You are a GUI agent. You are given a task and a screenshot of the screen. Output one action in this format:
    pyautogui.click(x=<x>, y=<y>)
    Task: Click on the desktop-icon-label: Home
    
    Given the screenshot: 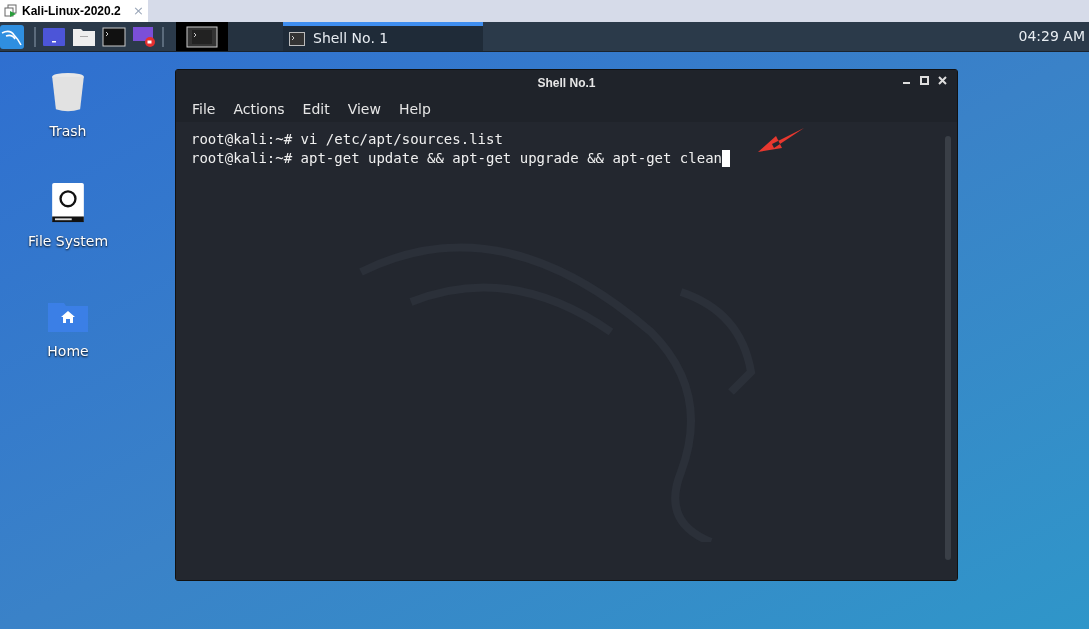 What is the action you would take?
    pyautogui.click(x=68, y=351)
    